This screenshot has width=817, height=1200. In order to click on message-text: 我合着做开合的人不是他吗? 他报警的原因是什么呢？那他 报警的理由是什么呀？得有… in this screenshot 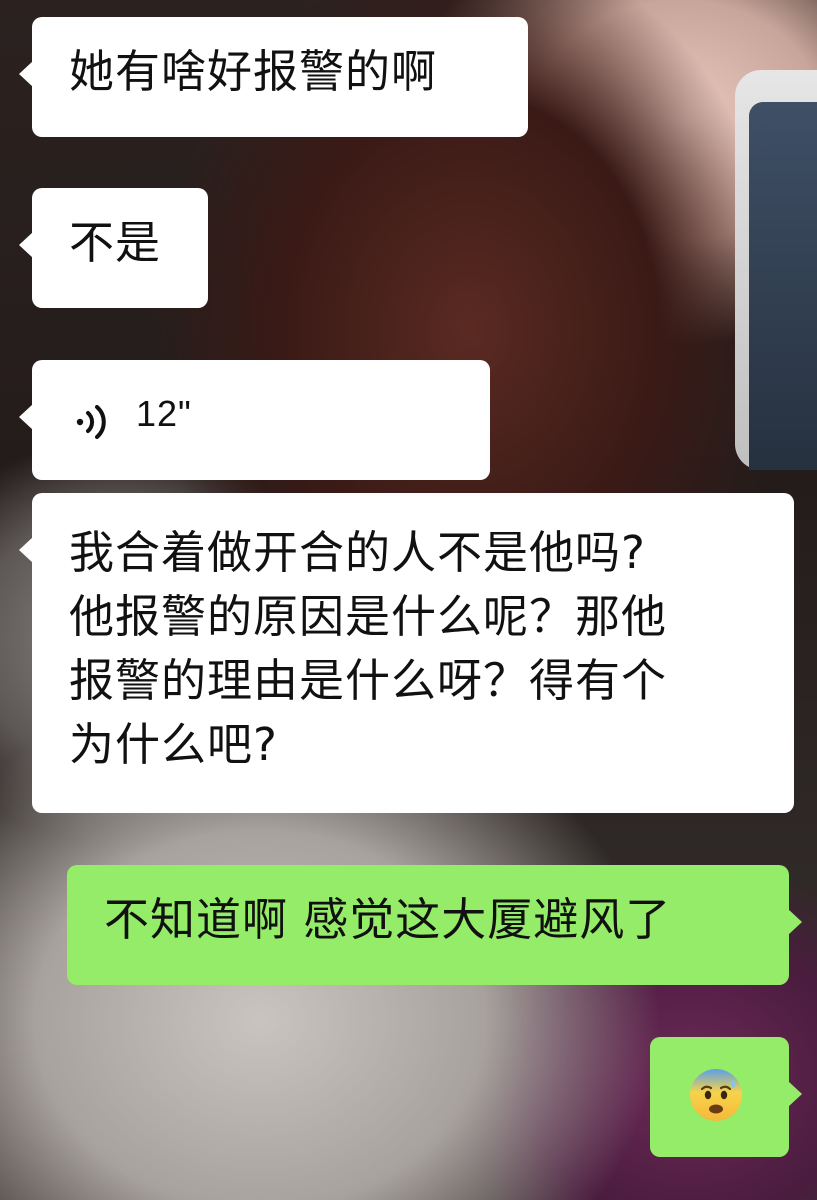, I will do `click(368, 648)`.